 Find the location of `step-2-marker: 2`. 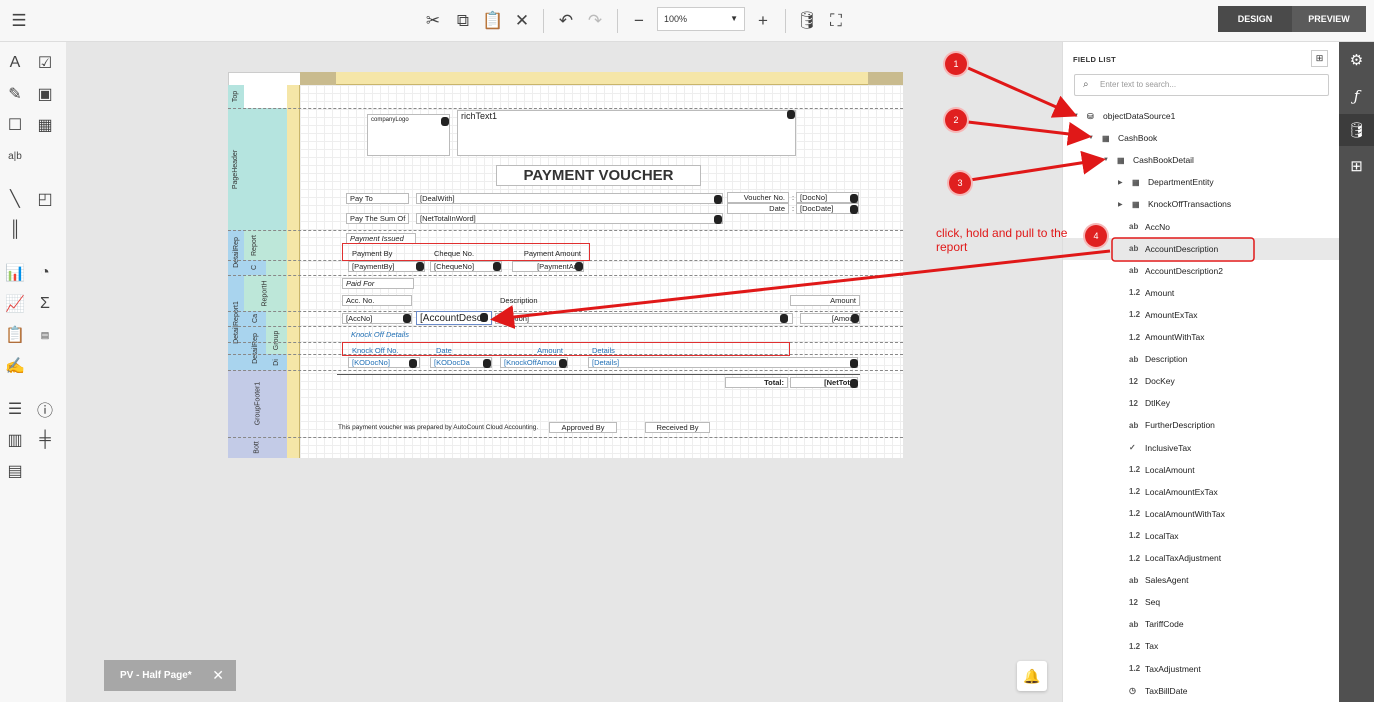

step-2-marker: 2 is located at coordinates (956, 120).